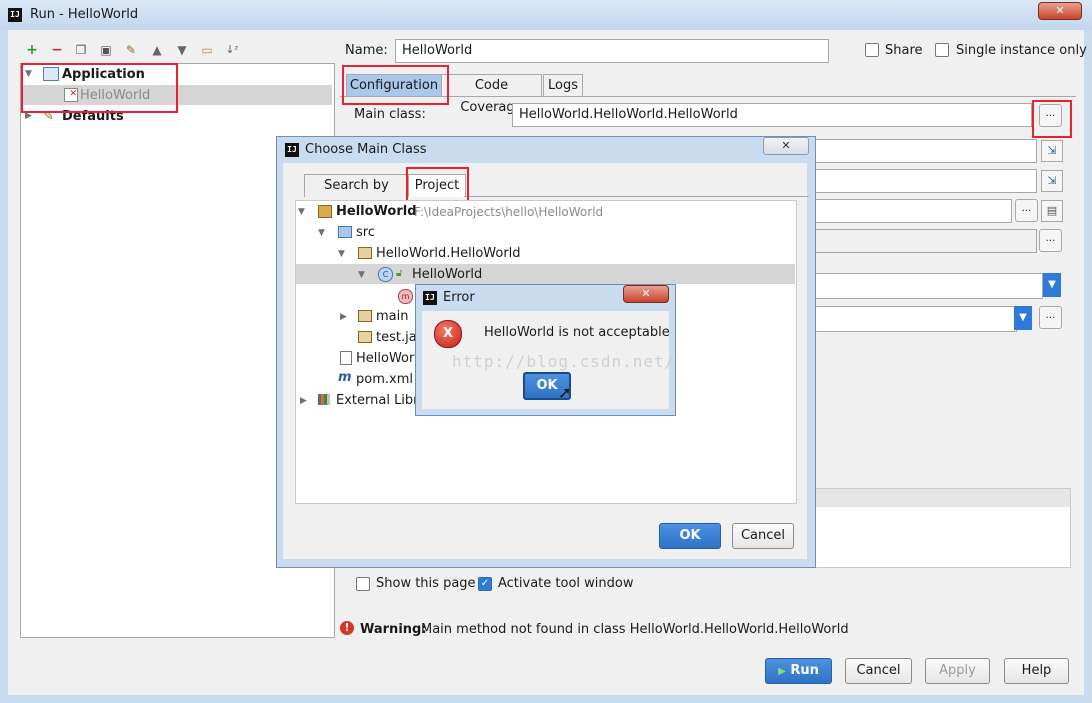 This screenshot has width=1092, height=703. I want to click on apply-button: Apply, so click(957, 671).